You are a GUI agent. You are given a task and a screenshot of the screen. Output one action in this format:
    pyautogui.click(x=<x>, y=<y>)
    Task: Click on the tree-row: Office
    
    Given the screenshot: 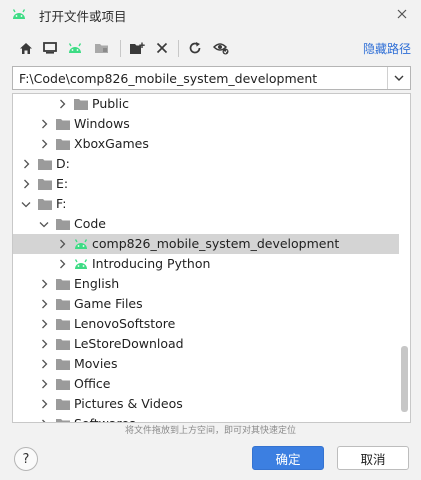 What is the action you would take?
    pyautogui.click(x=206, y=384)
    